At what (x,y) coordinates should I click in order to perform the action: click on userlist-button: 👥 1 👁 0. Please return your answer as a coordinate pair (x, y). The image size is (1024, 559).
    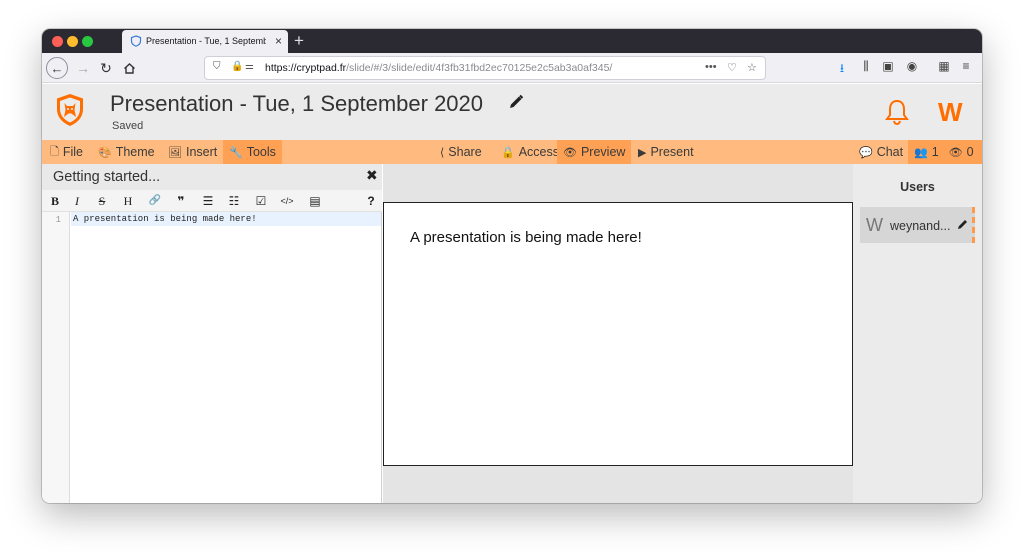
    Looking at the image, I should click on (945, 152).